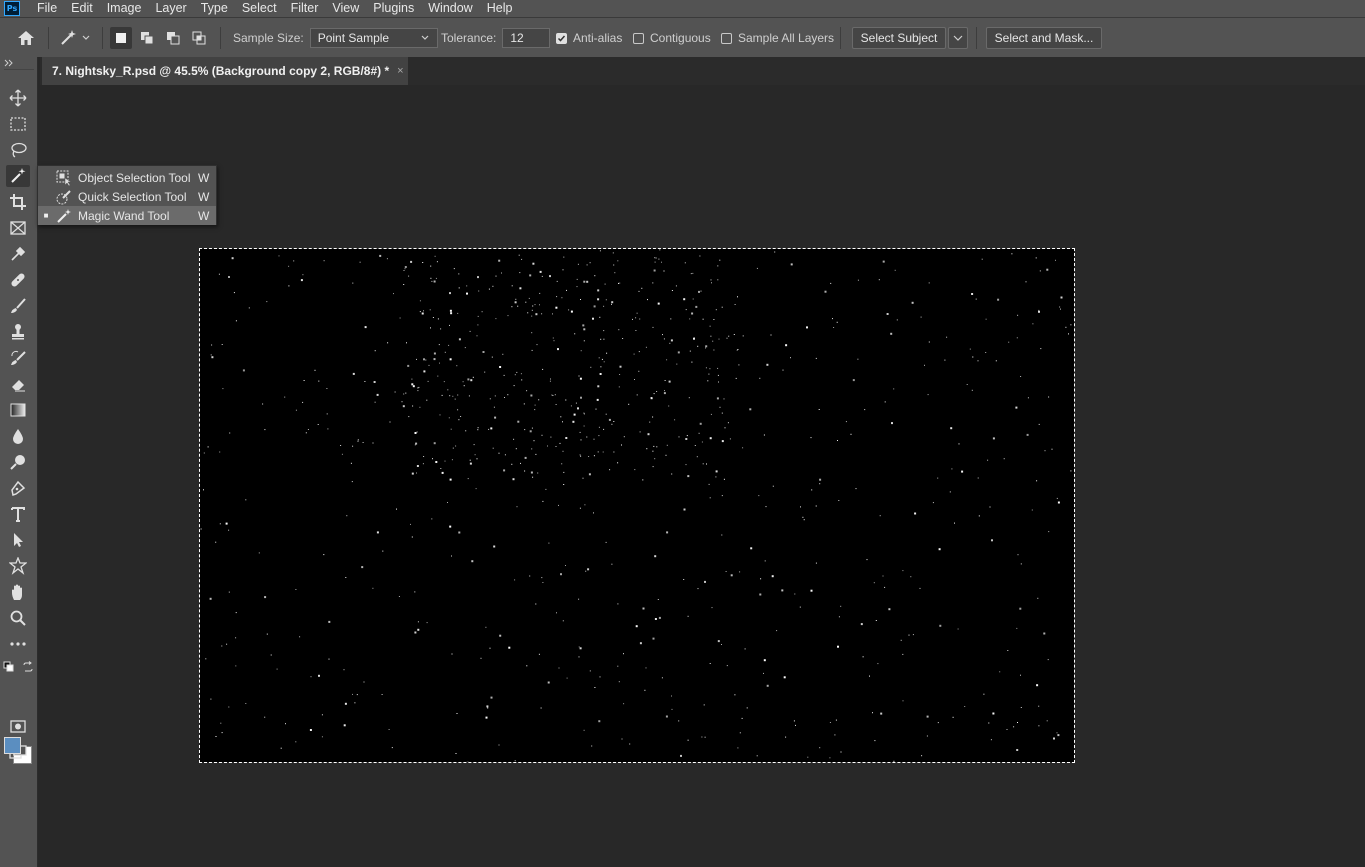 This screenshot has height=867, width=1365. Describe the element at coordinates (680, 38) in the screenshot. I see `contiguous-label: Contiguous` at that location.